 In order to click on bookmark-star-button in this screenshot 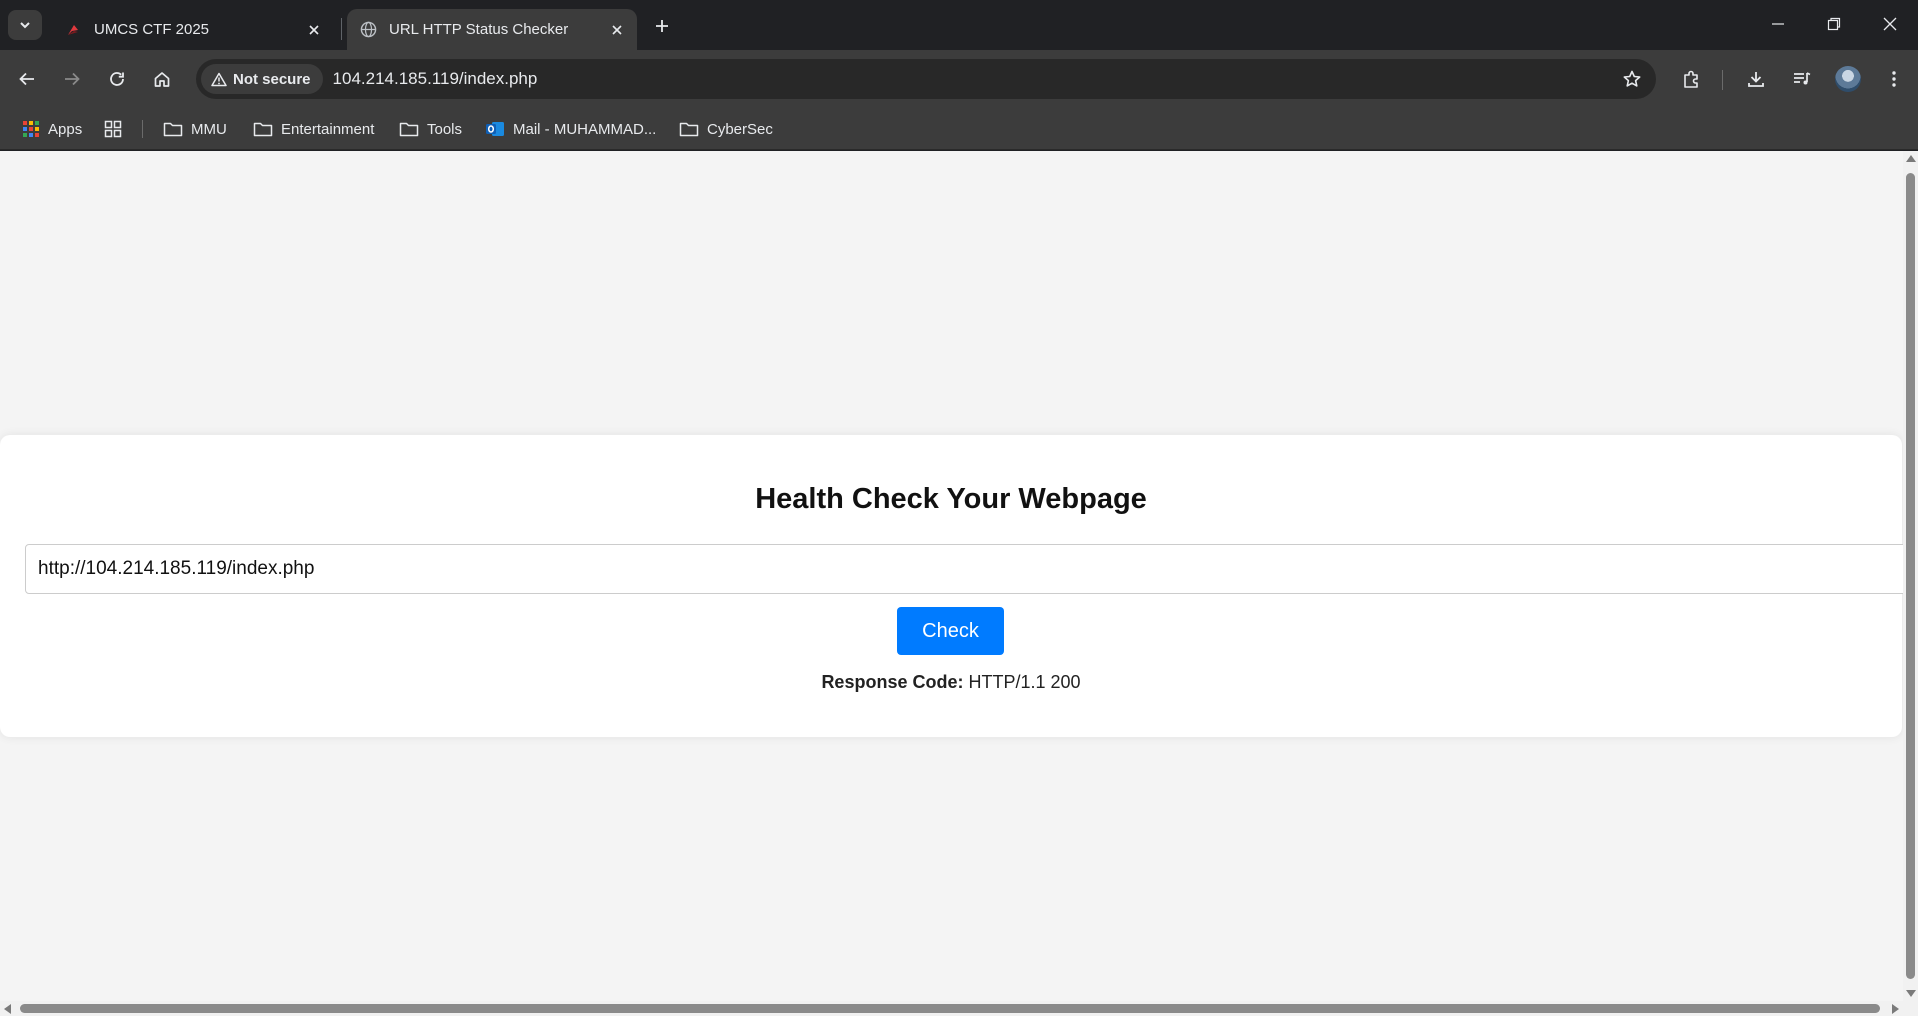, I will do `click(1632, 79)`.